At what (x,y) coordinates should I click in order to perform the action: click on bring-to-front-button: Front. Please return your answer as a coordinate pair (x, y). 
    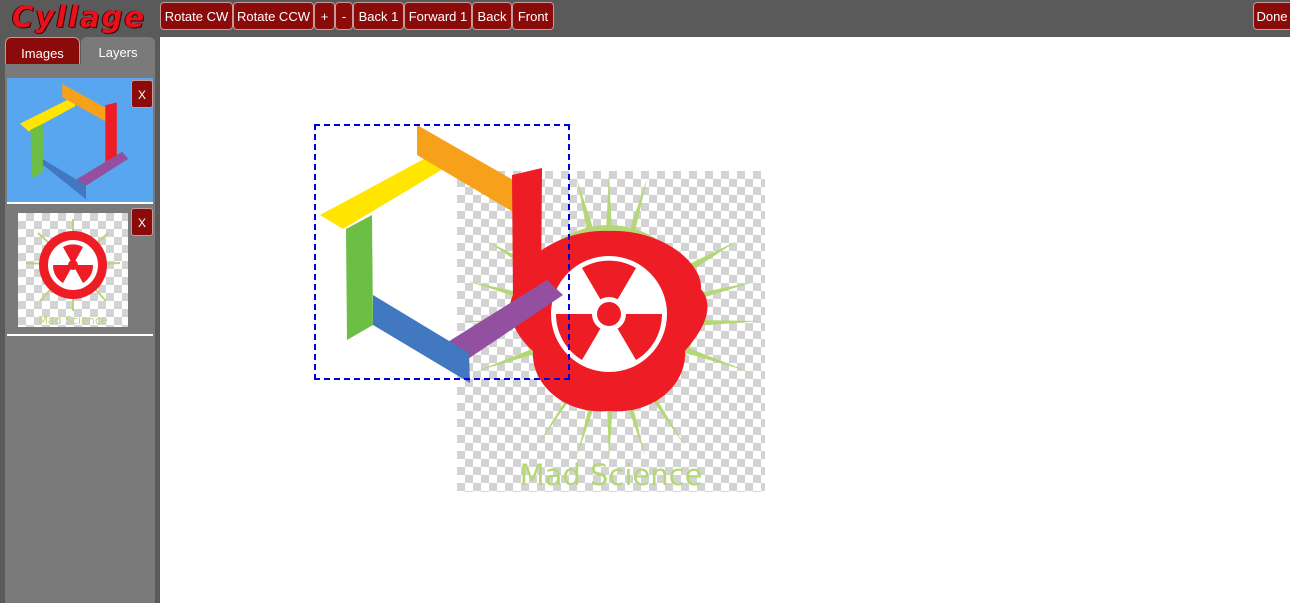
    Looking at the image, I should click on (533, 16).